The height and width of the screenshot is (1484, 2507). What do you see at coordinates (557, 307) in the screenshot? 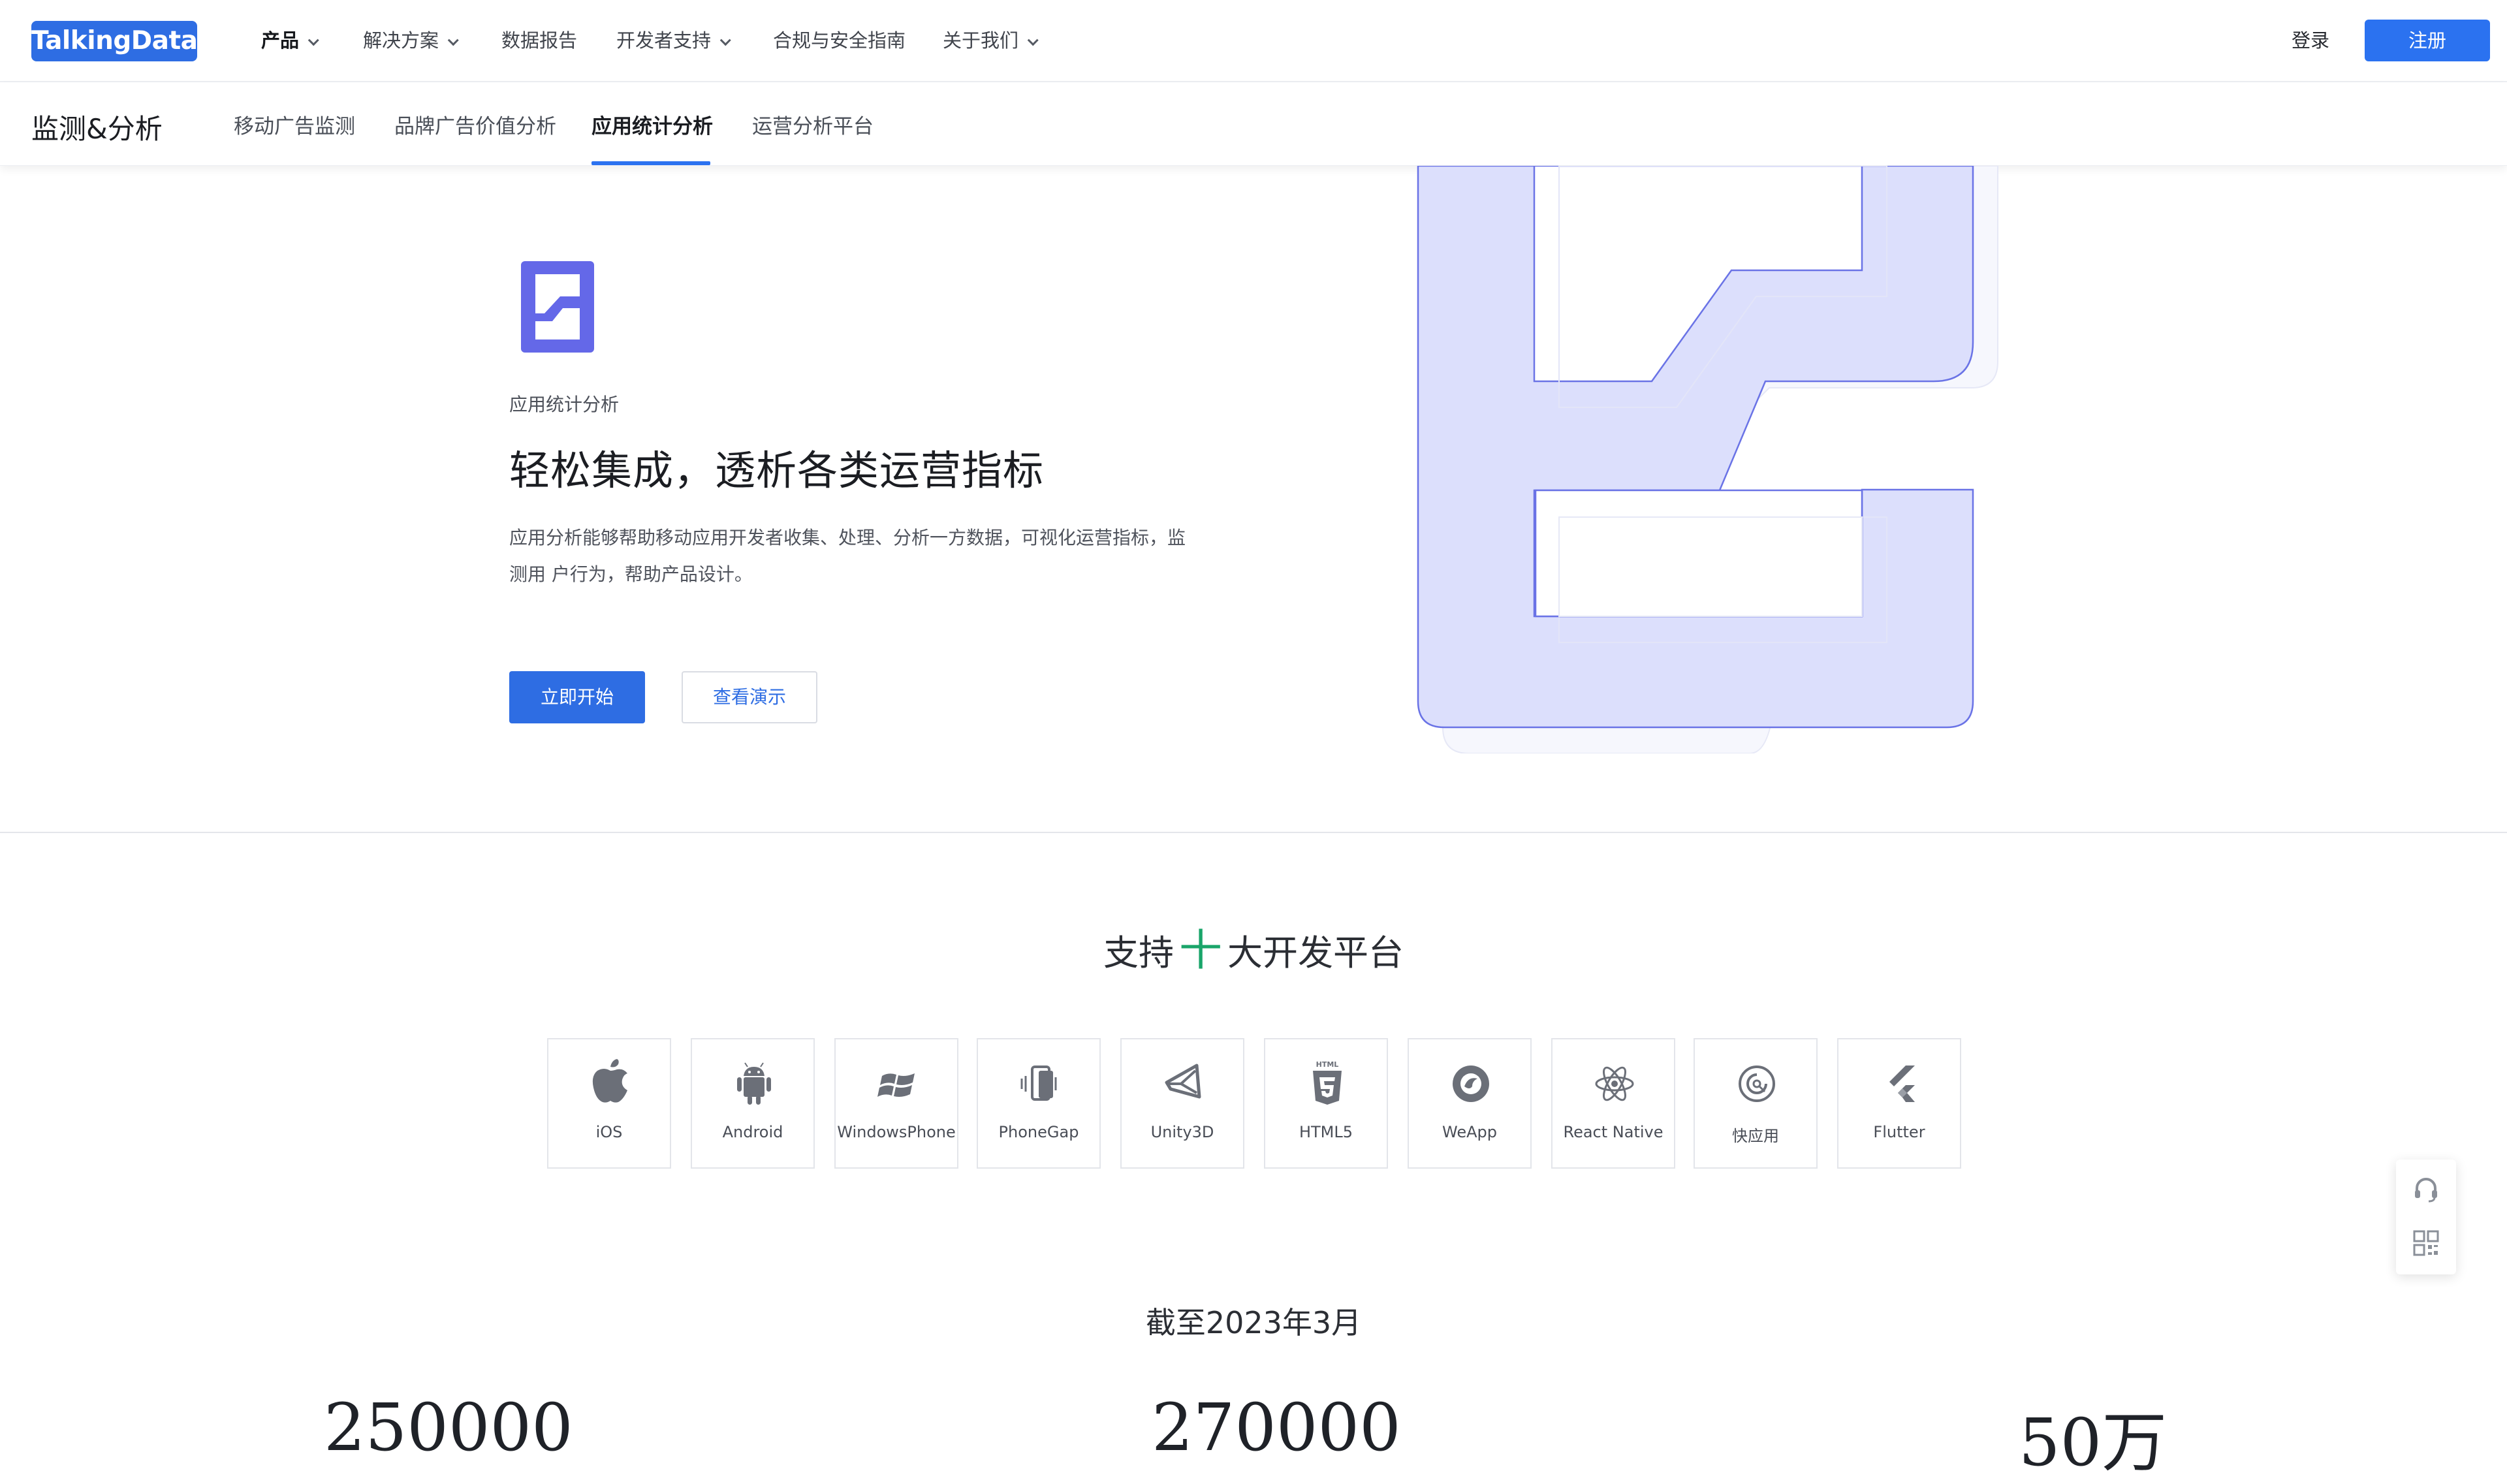
I see `app-analytics-product-icon` at bounding box center [557, 307].